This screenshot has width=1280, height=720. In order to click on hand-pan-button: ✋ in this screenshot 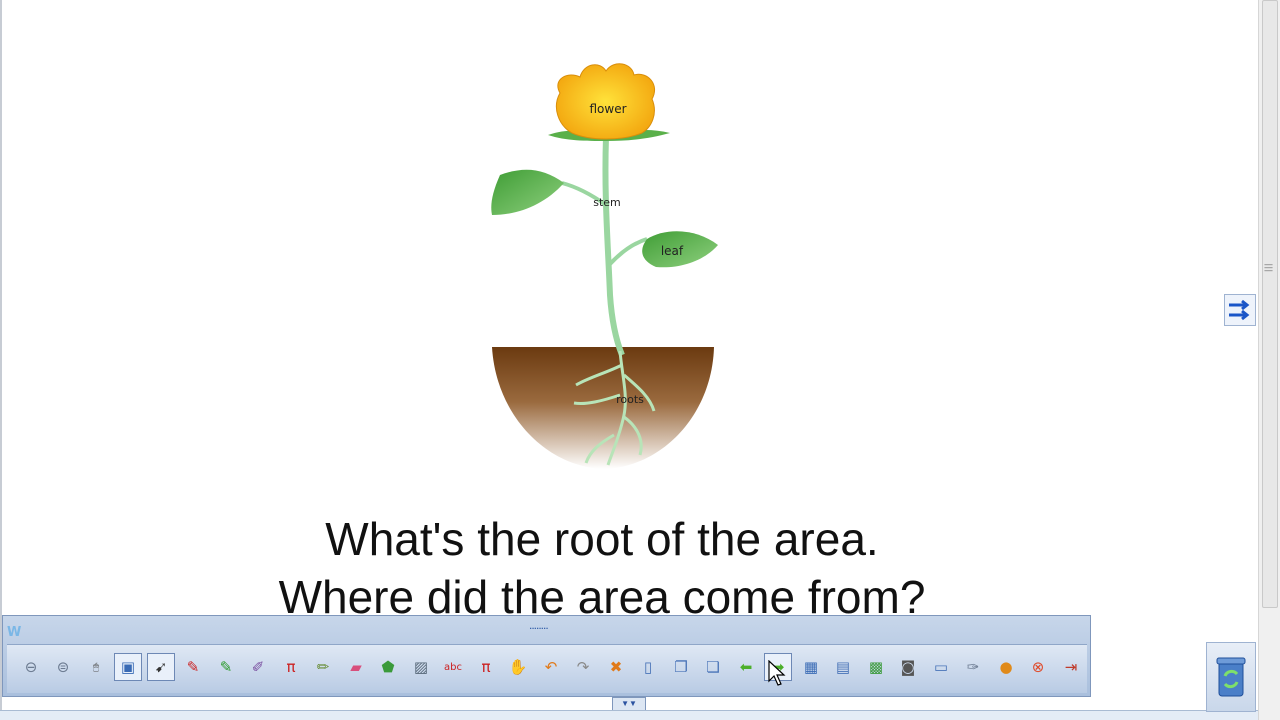, I will do `click(518, 667)`.